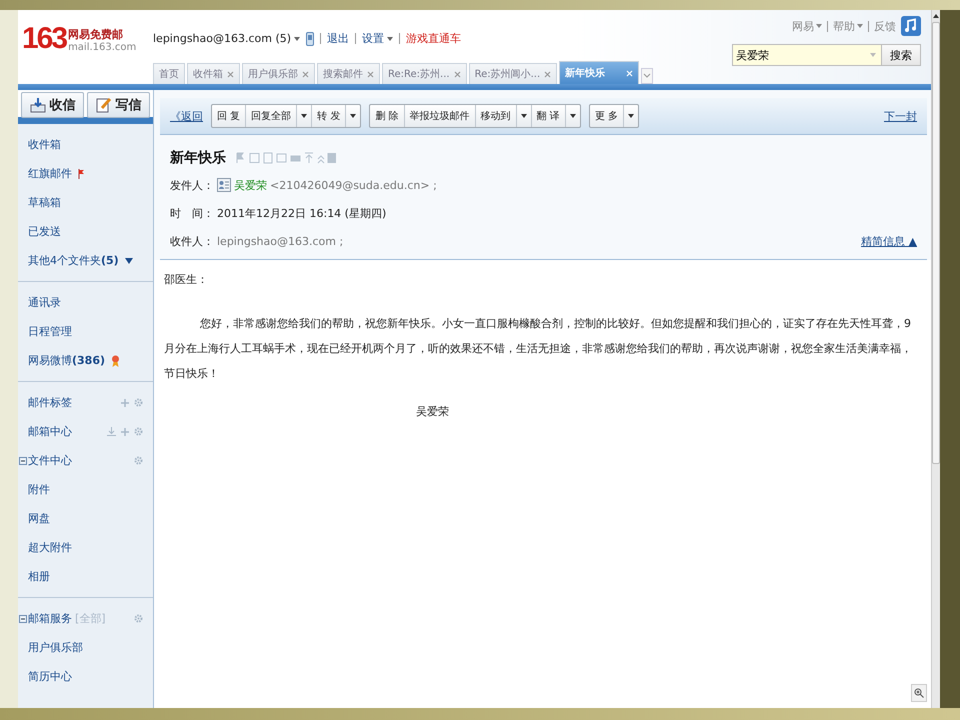 This screenshot has width=960, height=720. What do you see at coordinates (936, 16) in the screenshot?
I see `scroll-up-icon` at bounding box center [936, 16].